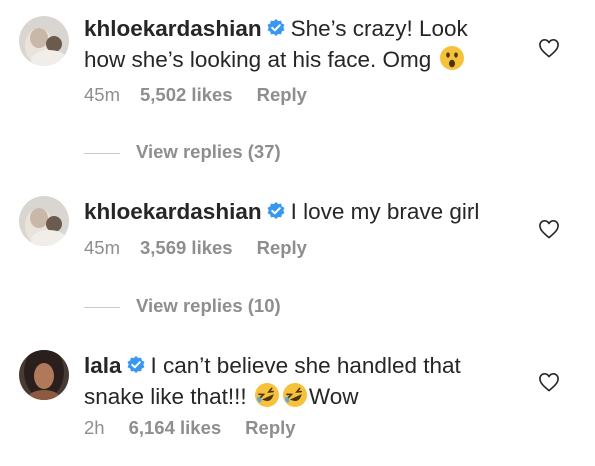 Image resolution: width=595 pixels, height=466 pixels. What do you see at coordinates (385, 211) in the screenshot?
I see `comment-body: I love my brave girl` at bounding box center [385, 211].